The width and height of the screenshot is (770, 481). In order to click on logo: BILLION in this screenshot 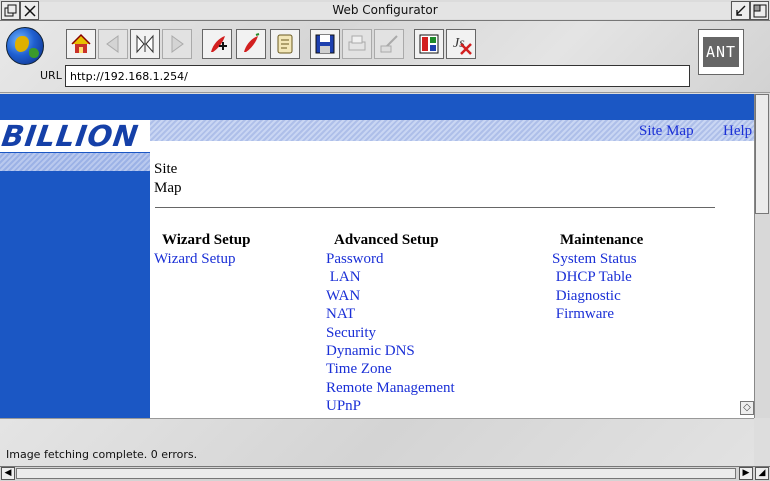, I will do `click(75, 136)`.